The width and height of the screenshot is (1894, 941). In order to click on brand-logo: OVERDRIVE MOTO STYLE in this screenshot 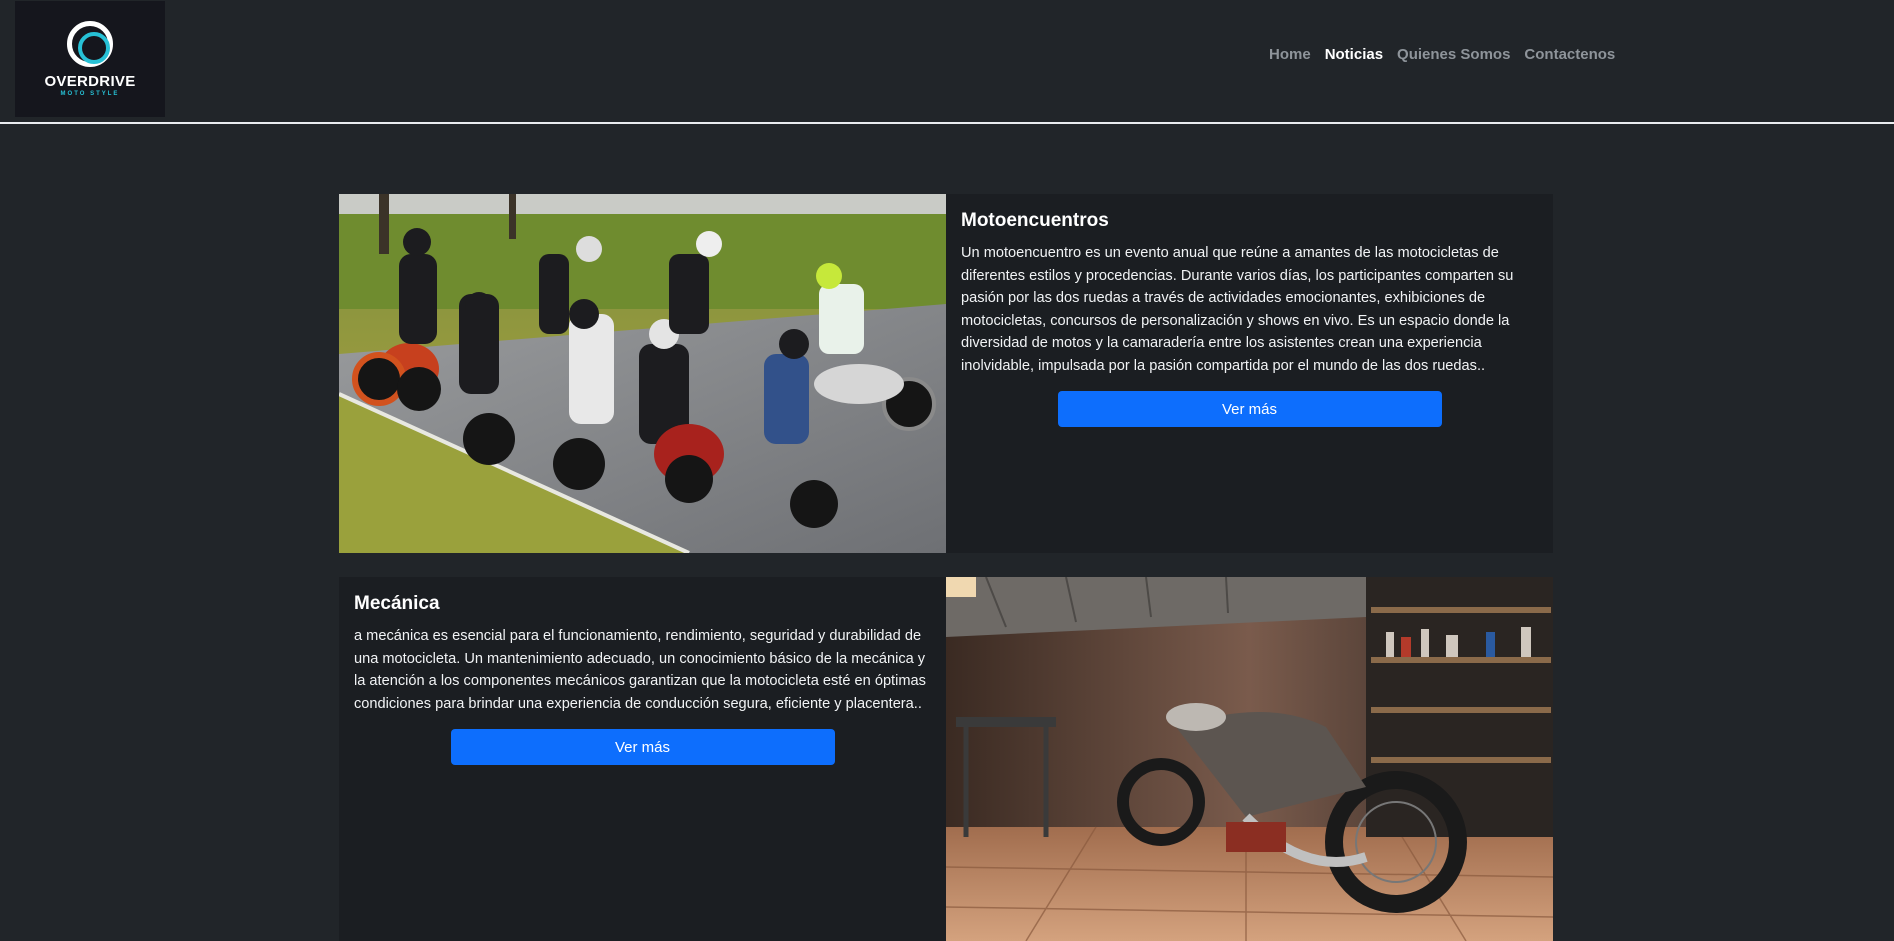, I will do `click(90, 59)`.